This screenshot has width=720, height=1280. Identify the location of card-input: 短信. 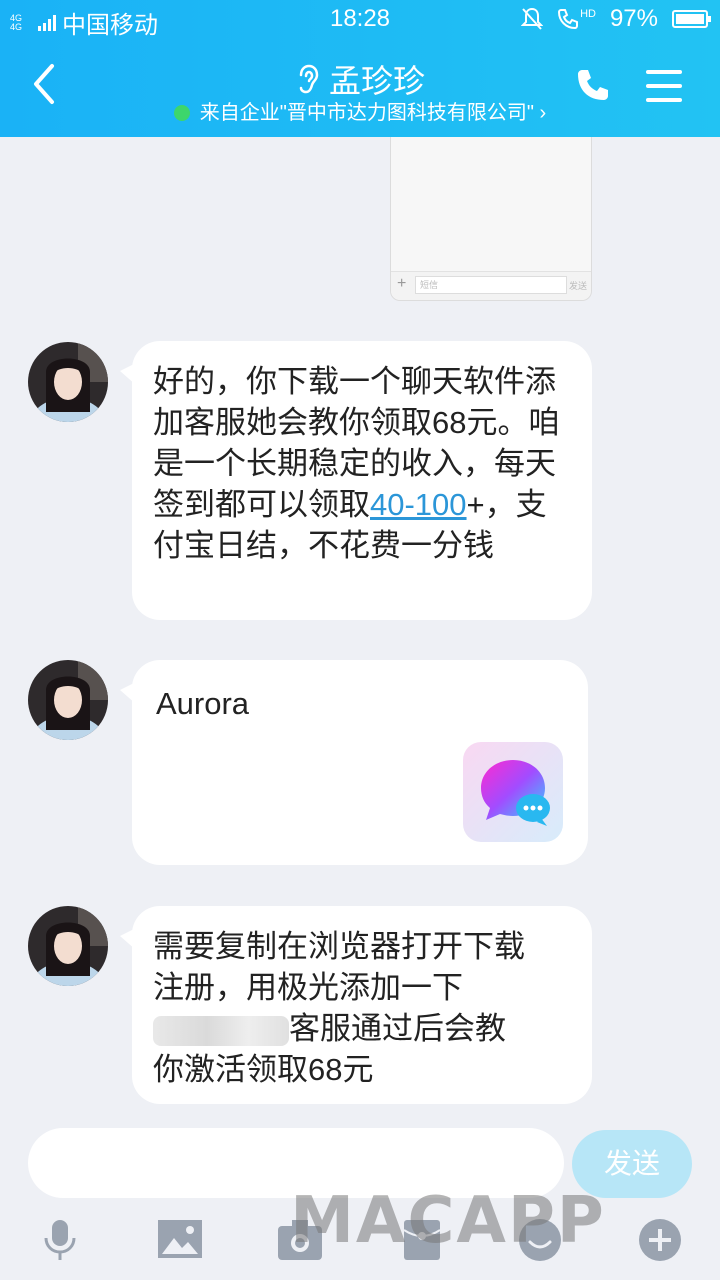
(491, 285).